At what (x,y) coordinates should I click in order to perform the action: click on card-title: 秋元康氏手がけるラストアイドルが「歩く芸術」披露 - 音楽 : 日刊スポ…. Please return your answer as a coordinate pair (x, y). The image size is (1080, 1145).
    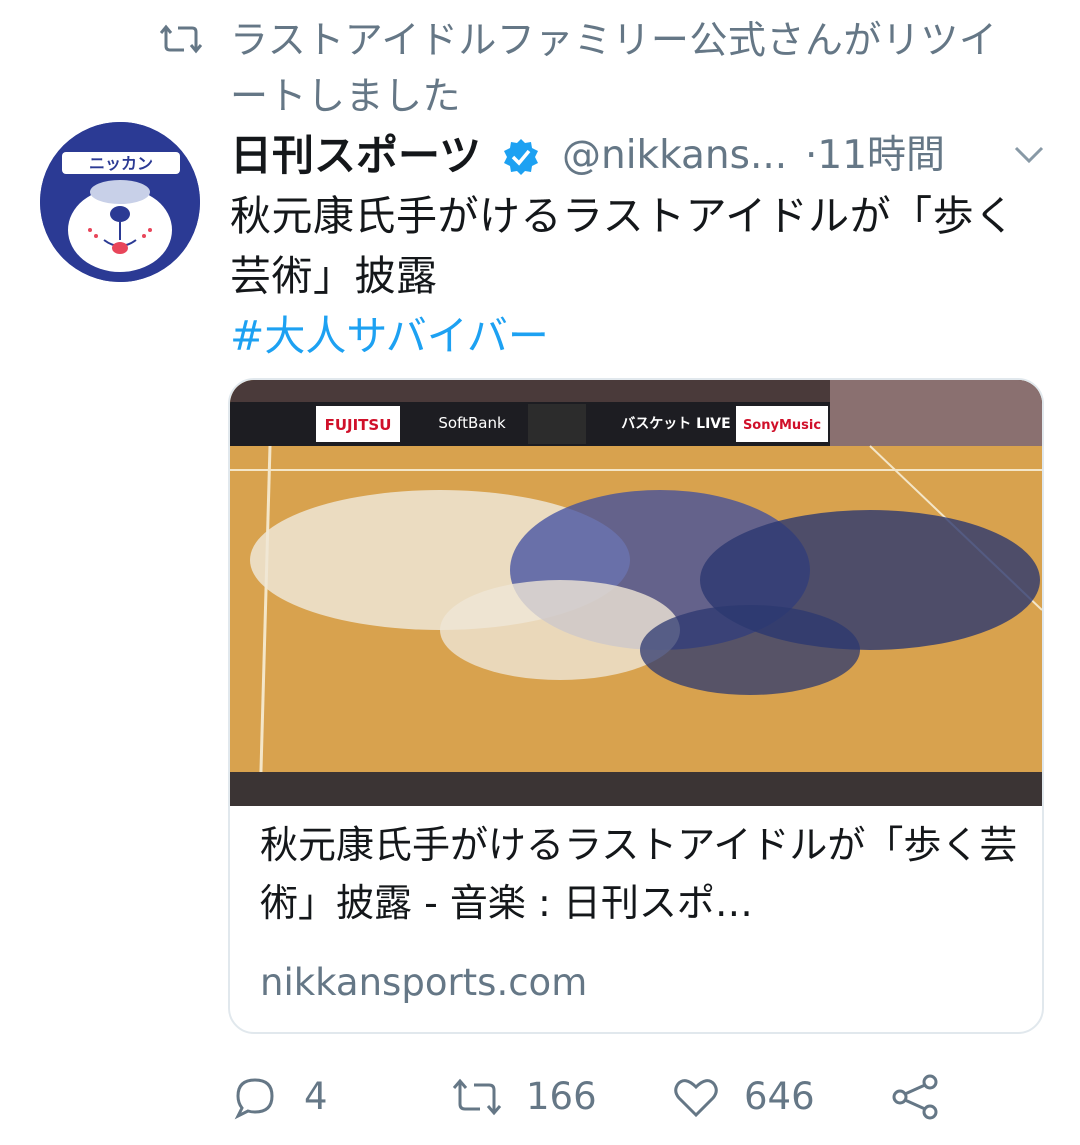
    Looking at the image, I should click on (639, 874).